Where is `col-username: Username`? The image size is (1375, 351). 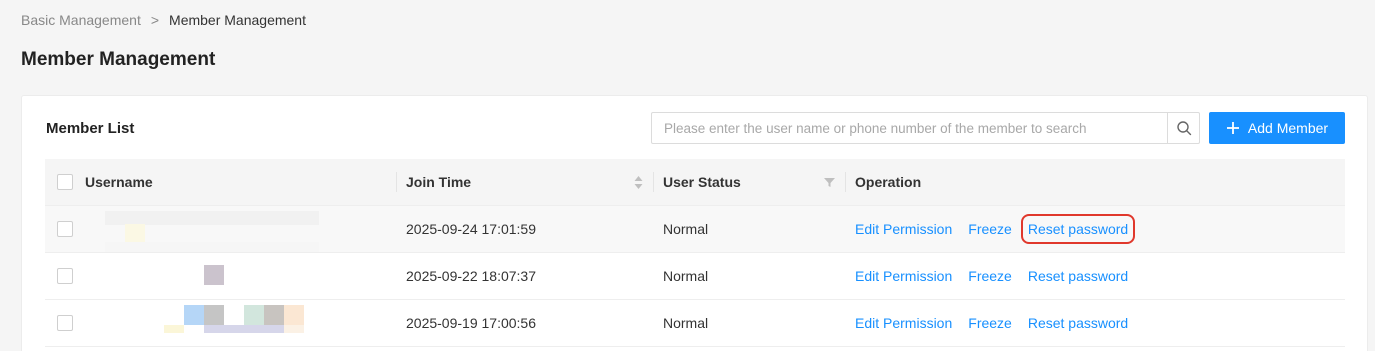 col-username: Username is located at coordinates (241, 182).